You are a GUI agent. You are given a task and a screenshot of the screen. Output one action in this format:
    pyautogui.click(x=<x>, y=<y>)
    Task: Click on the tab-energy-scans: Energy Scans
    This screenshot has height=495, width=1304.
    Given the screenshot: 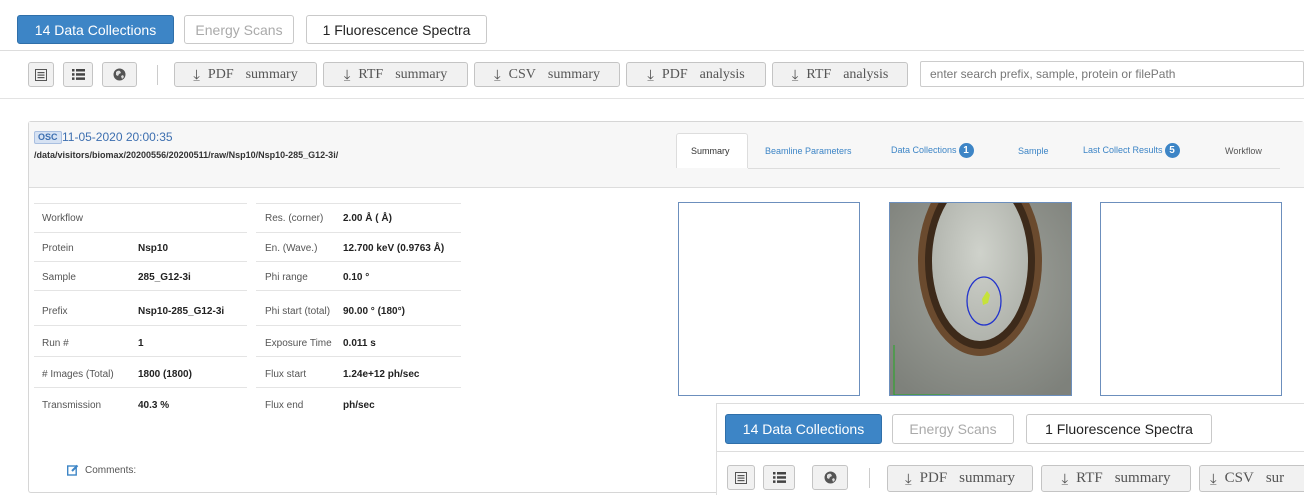 What is the action you would take?
    pyautogui.click(x=239, y=29)
    